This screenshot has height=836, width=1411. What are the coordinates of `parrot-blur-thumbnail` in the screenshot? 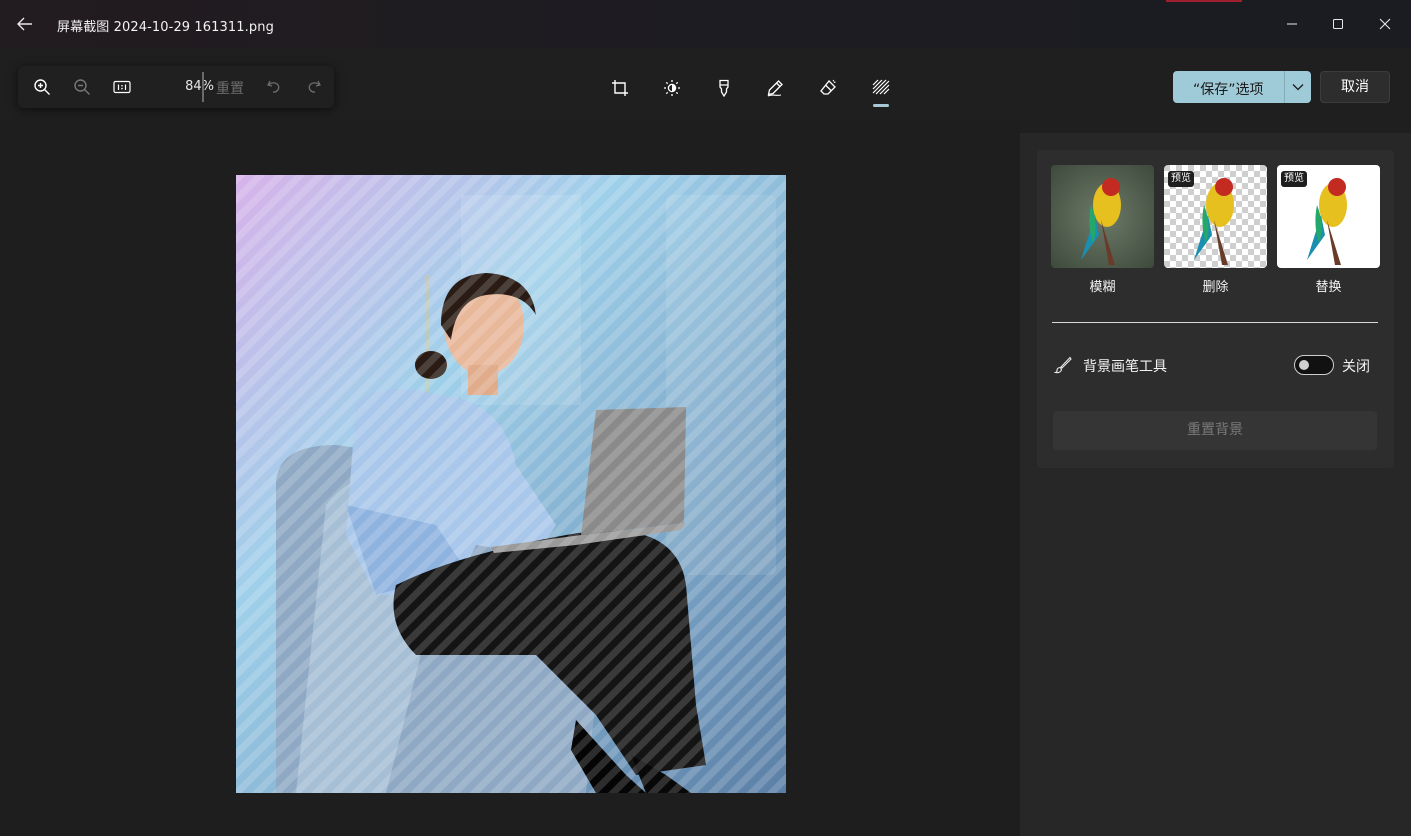 It's located at (1102, 216).